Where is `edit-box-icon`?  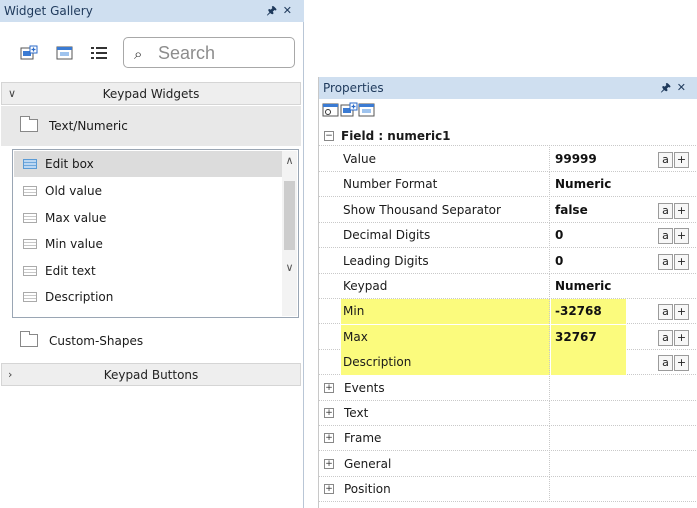 edit-box-icon is located at coordinates (30, 164).